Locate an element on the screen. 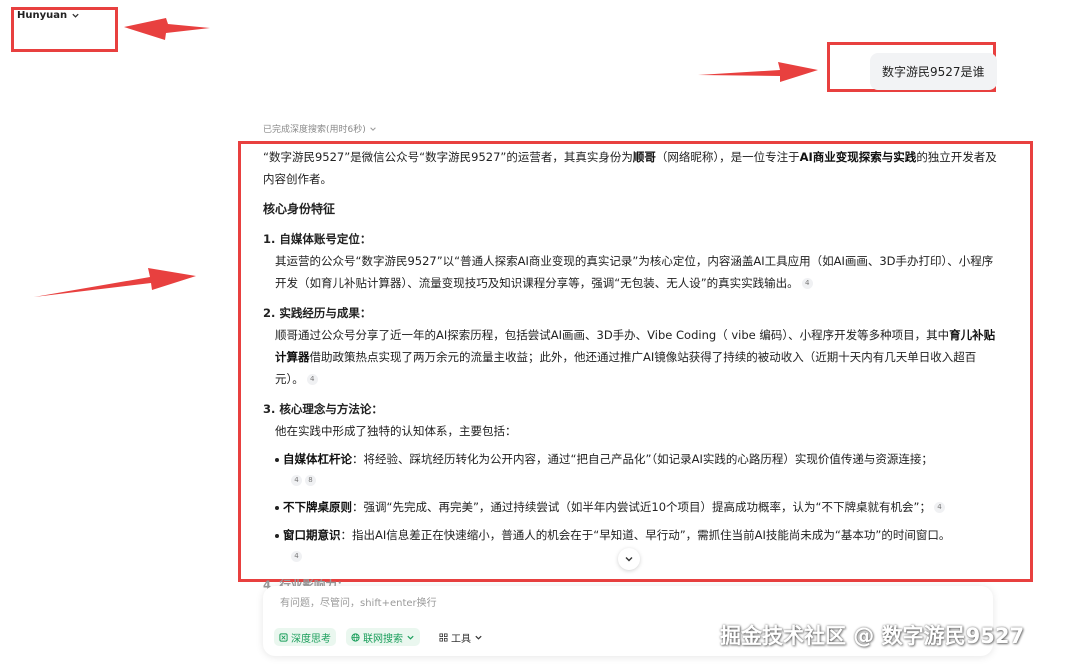  arrow-to-answer-icon is located at coordinates (115, 282).